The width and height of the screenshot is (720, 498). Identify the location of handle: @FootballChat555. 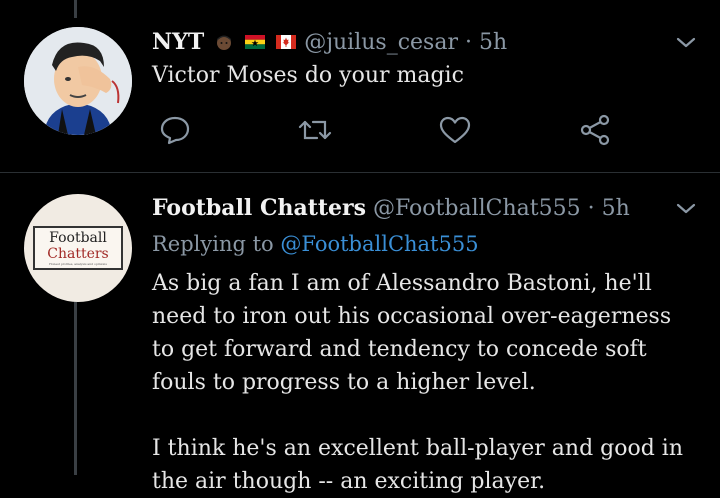
(477, 208).